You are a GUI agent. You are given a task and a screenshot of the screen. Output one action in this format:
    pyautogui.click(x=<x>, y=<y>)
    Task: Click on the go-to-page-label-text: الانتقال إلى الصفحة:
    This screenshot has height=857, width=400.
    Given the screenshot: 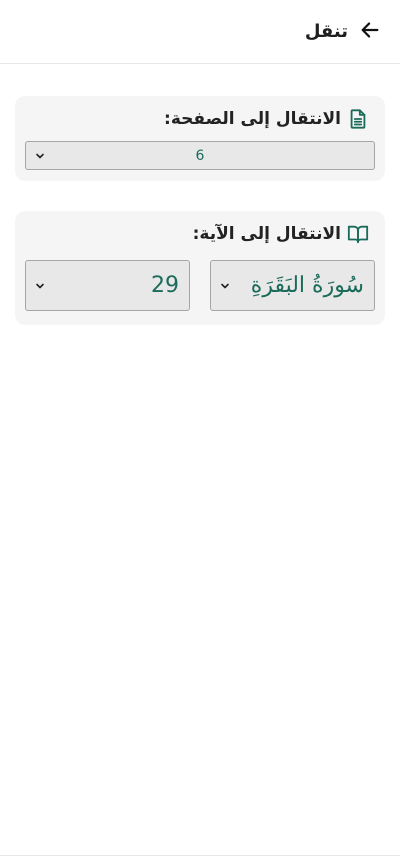 What is the action you would take?
    pyautogui.click(x=252, y=119)
    